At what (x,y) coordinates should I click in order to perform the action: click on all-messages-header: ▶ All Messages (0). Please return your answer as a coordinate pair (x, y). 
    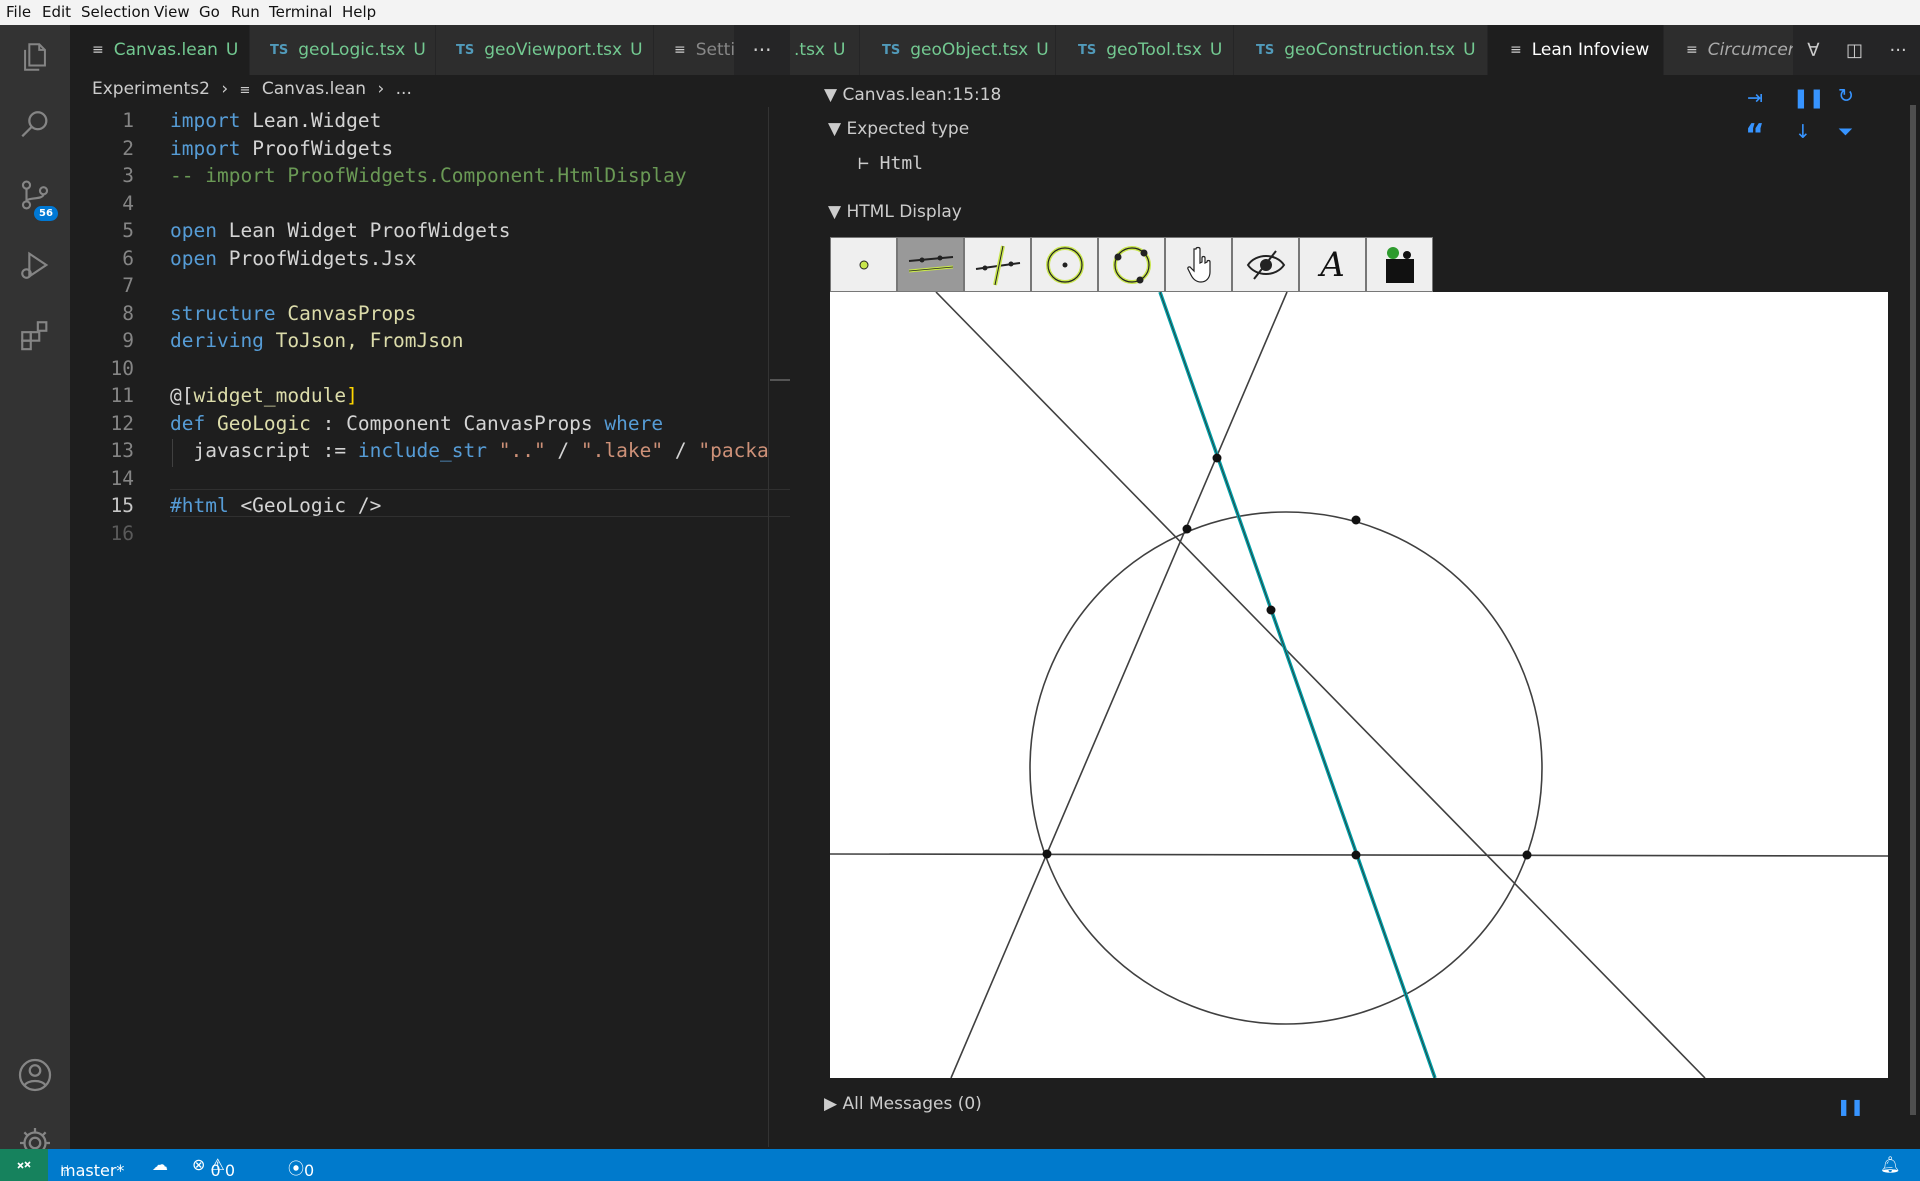
    Looking at the image, I should click on (903, 1104).